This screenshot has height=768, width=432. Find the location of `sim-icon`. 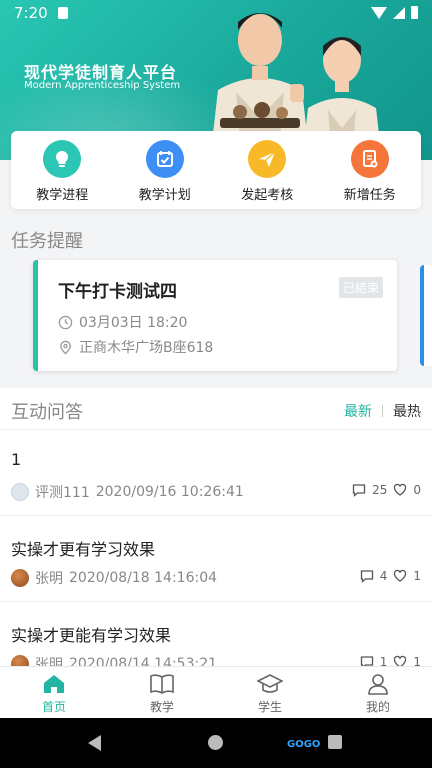

sim-icon is located at coordinates (63, 13).